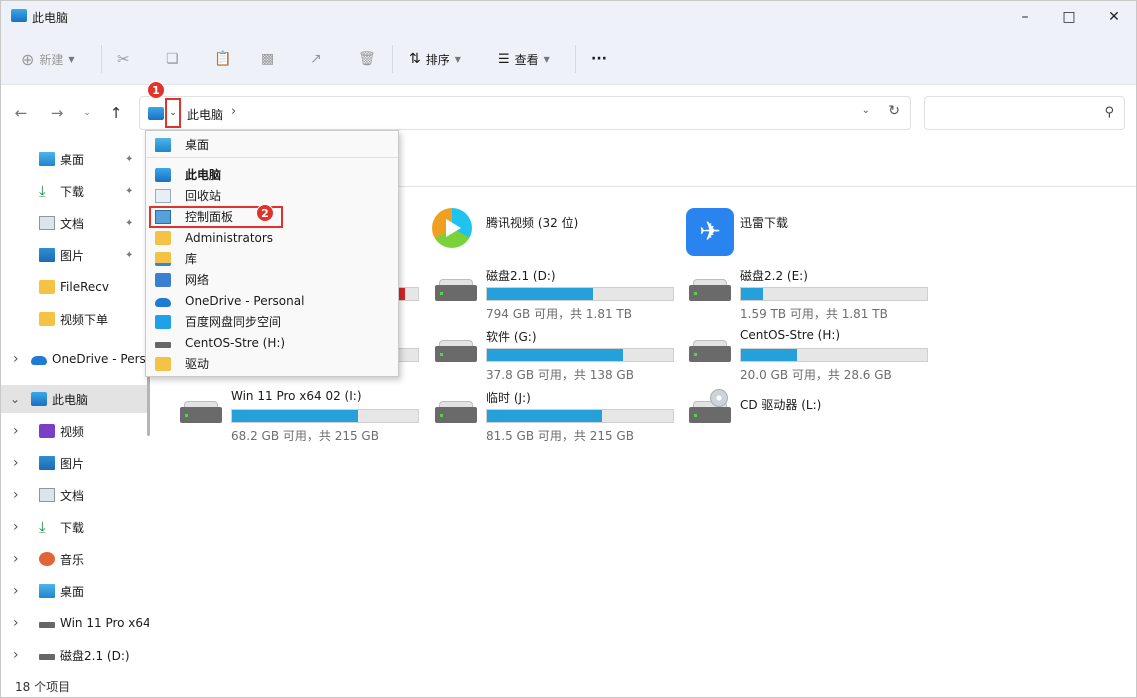 The image size is (1137, 698). Describe the element at coordinates (568, 17) in the screenshot. I see `title-bar: 此电脑 – □ ✕` at that location.